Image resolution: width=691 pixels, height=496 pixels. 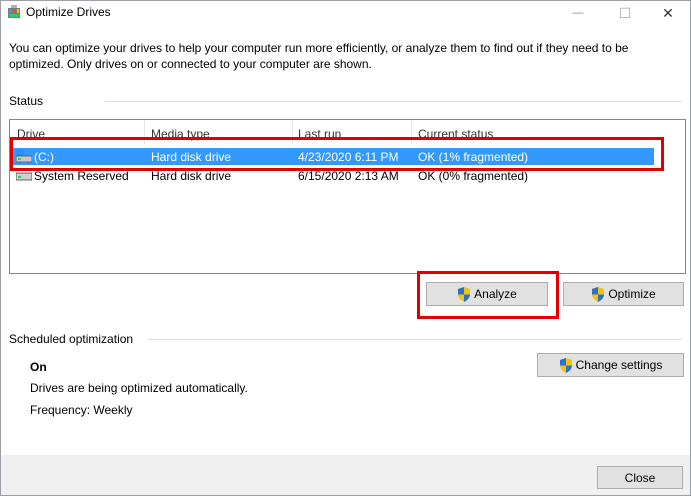 What do you see at coordinates (191, 176) in the screenshot?
I see `media-type: Hard disk drive` at bounding box center [191, 176].